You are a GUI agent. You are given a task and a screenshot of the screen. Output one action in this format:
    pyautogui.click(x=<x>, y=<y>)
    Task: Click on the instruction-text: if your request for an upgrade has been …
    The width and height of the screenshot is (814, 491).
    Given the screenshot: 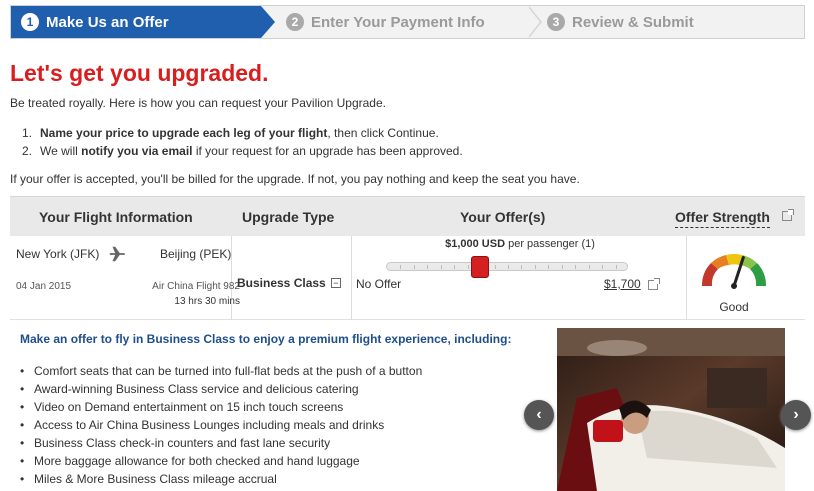 What is the action you would take?
    pyautogui.click(x=327, y=151)
    